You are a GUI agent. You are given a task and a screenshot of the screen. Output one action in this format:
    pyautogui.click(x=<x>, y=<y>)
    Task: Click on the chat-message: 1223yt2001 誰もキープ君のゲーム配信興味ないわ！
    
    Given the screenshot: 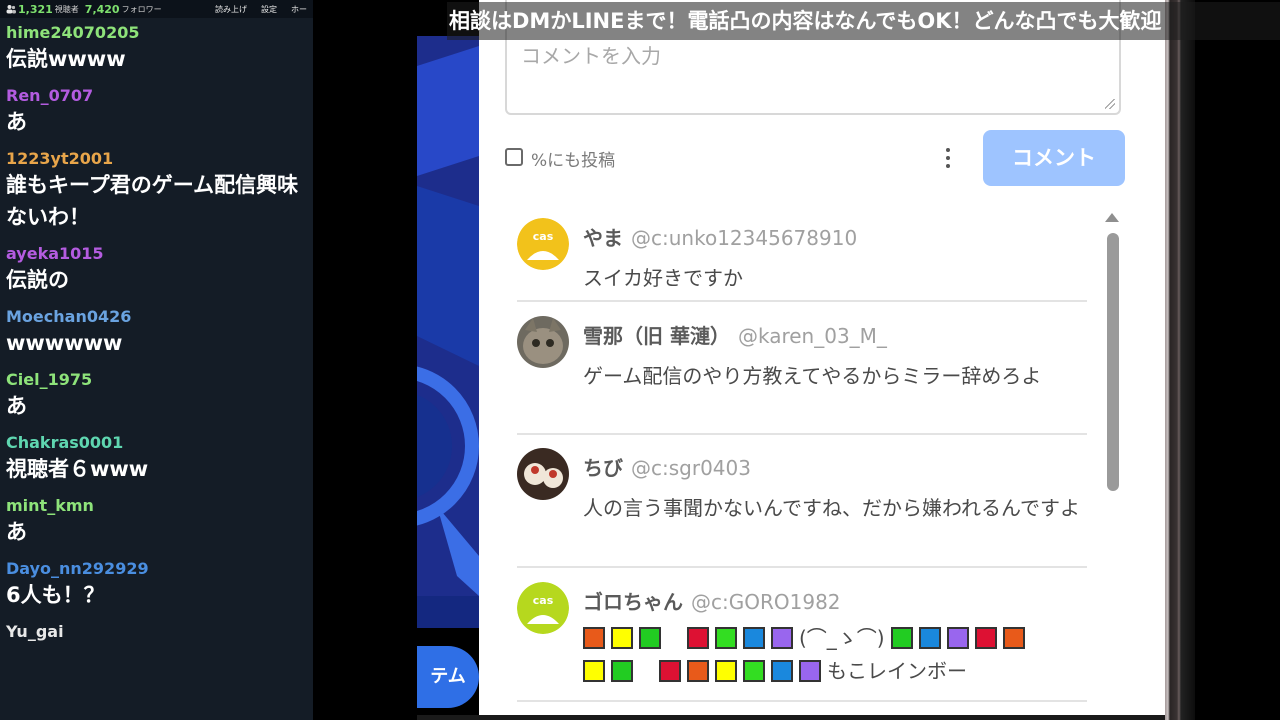 What is the action you would take?
    pyautogui.click(x=156, y=188)
    